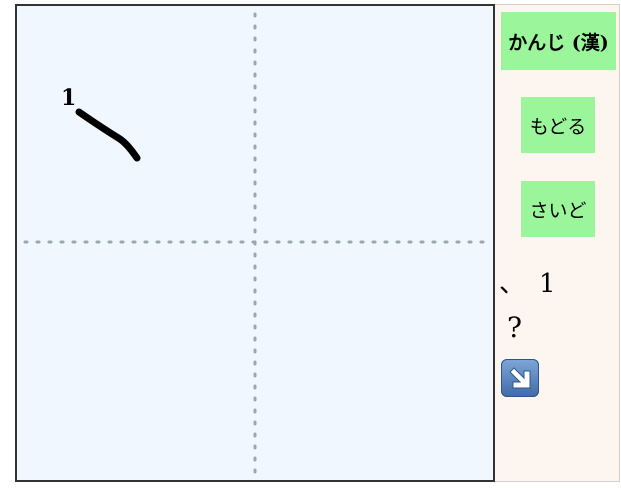 This screenshot has width=621, height=488. I want to click on redo-button: さいど, so click(558, 209).